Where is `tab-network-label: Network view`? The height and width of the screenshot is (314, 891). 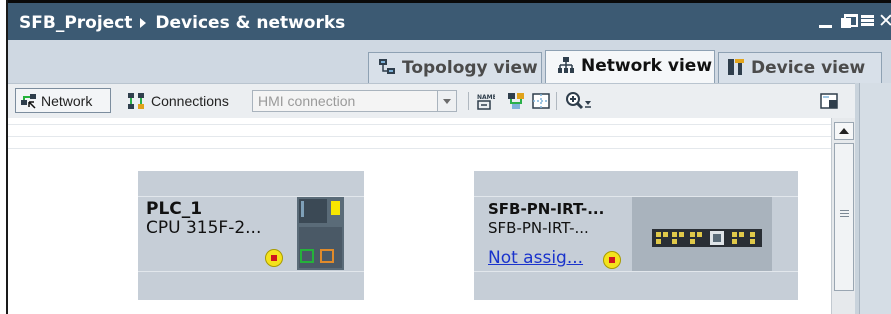 tab-network-label: Network view is located at coordinates (647, 66).